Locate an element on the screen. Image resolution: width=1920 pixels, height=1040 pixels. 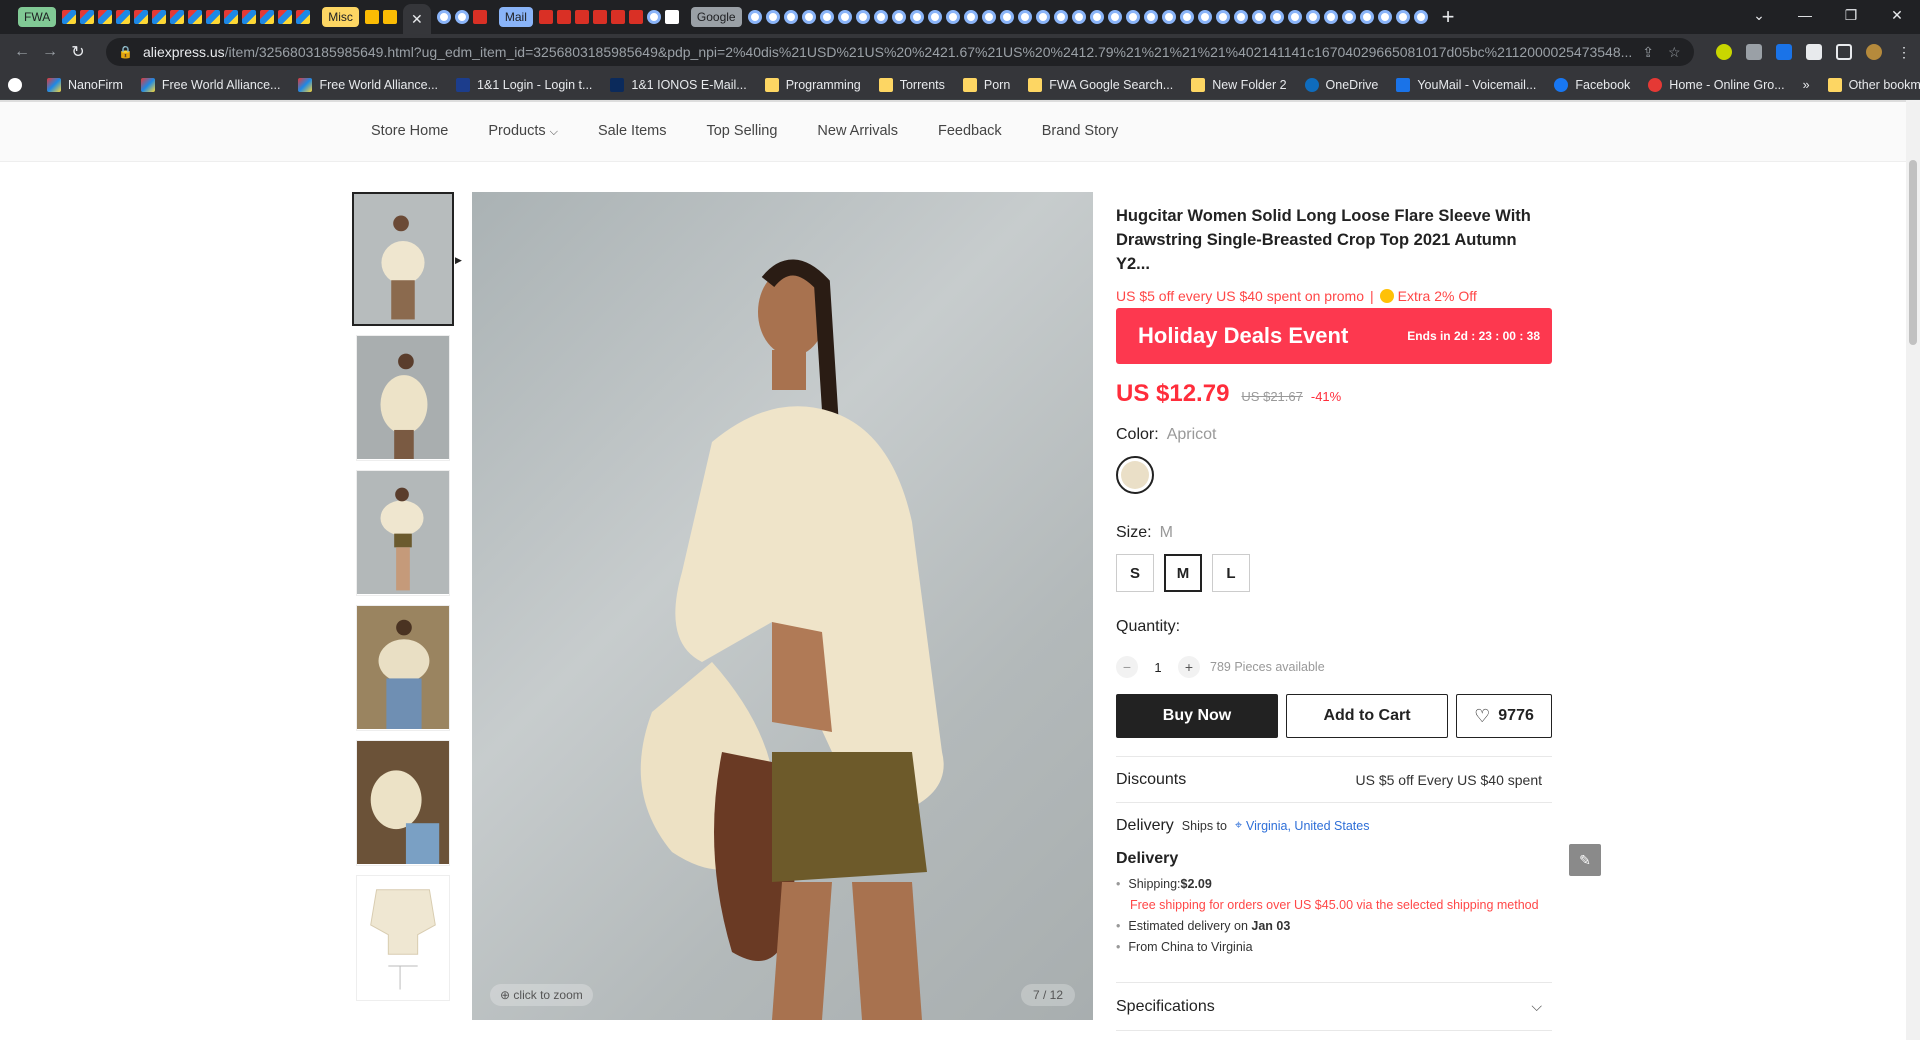
ships-to-location: ⌖ Virginia, United States is located at coordinates (1302, 825).